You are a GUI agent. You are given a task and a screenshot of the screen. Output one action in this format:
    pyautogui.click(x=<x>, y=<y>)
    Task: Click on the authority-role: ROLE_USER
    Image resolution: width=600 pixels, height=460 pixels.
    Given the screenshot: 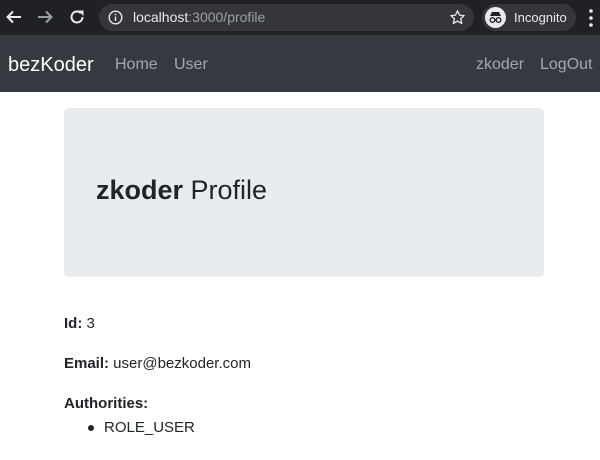 What is the action you would take?
    pyautogui.click(x=149, y=427)
    